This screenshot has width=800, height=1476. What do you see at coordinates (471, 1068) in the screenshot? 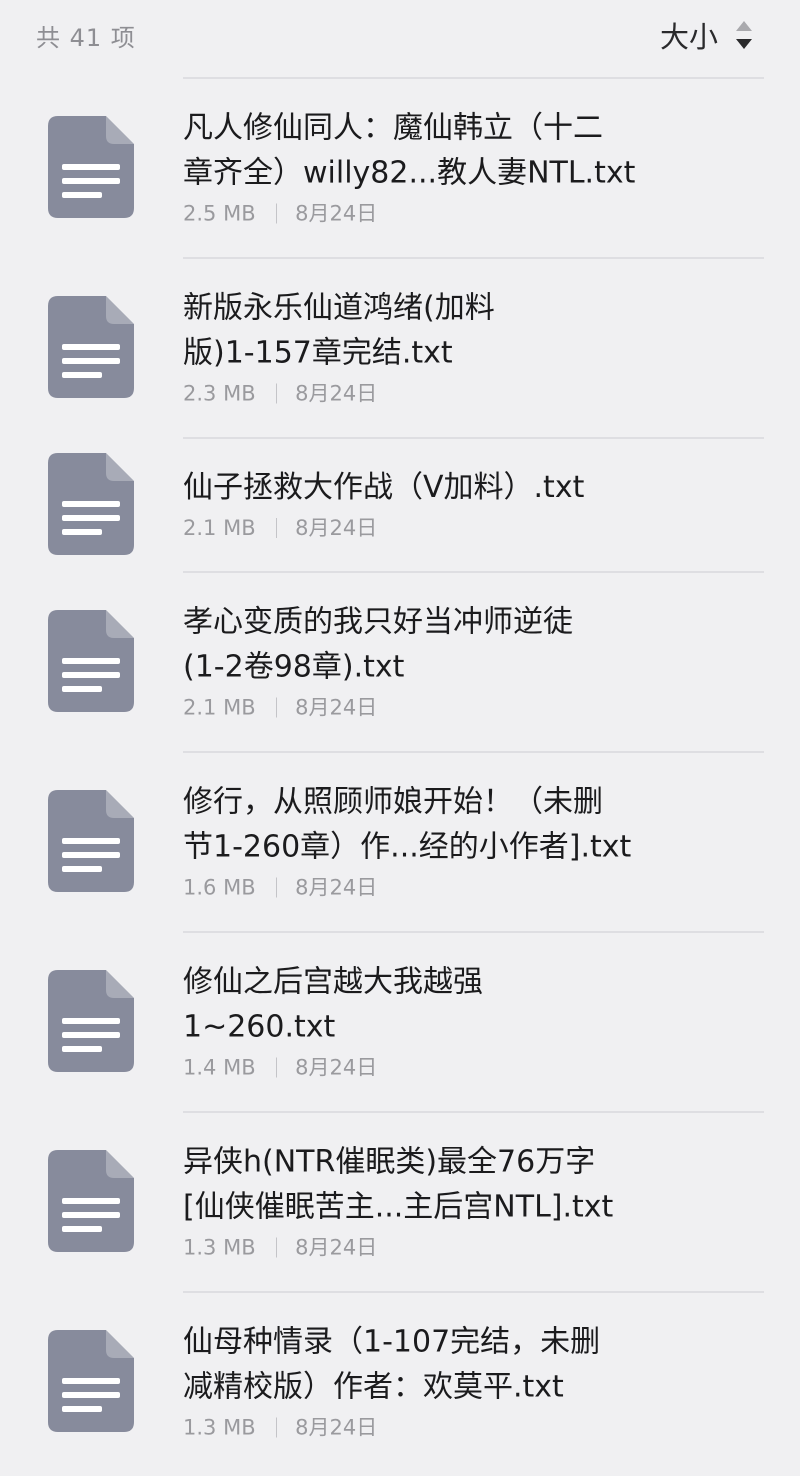
I see `file-meta: 1.4 MB 8月24日` at bounding box center [471, 1068].